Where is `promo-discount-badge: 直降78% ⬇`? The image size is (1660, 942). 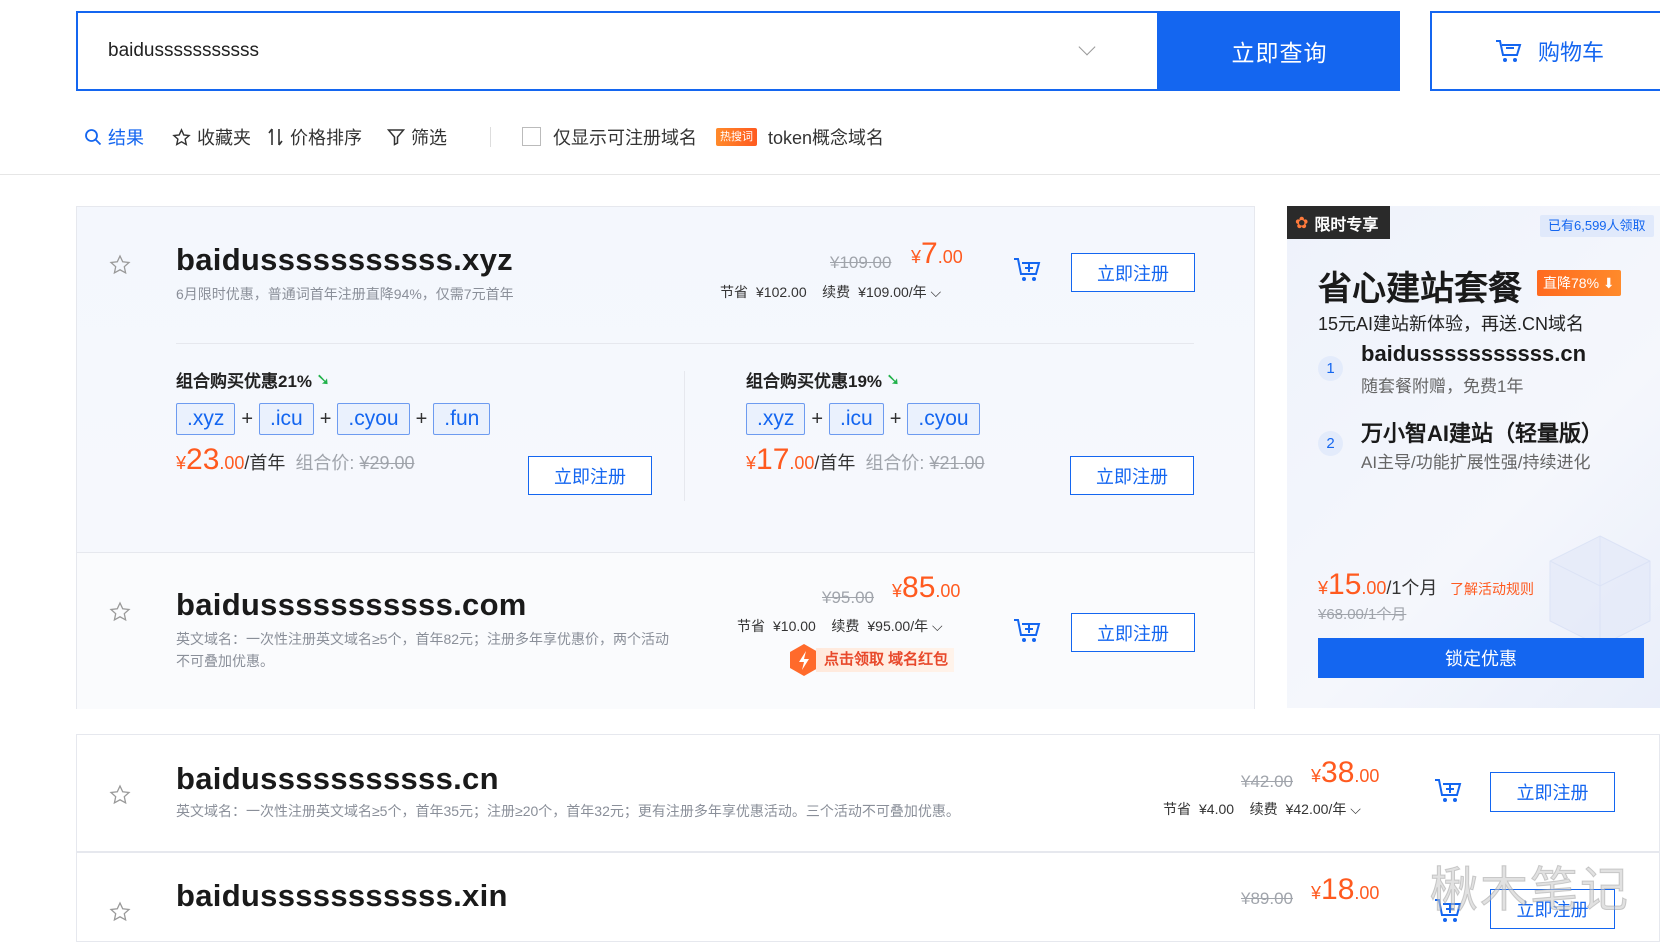
promo-discount-badge: 直降78% ⬇ is located at coordinates (1579, 283).